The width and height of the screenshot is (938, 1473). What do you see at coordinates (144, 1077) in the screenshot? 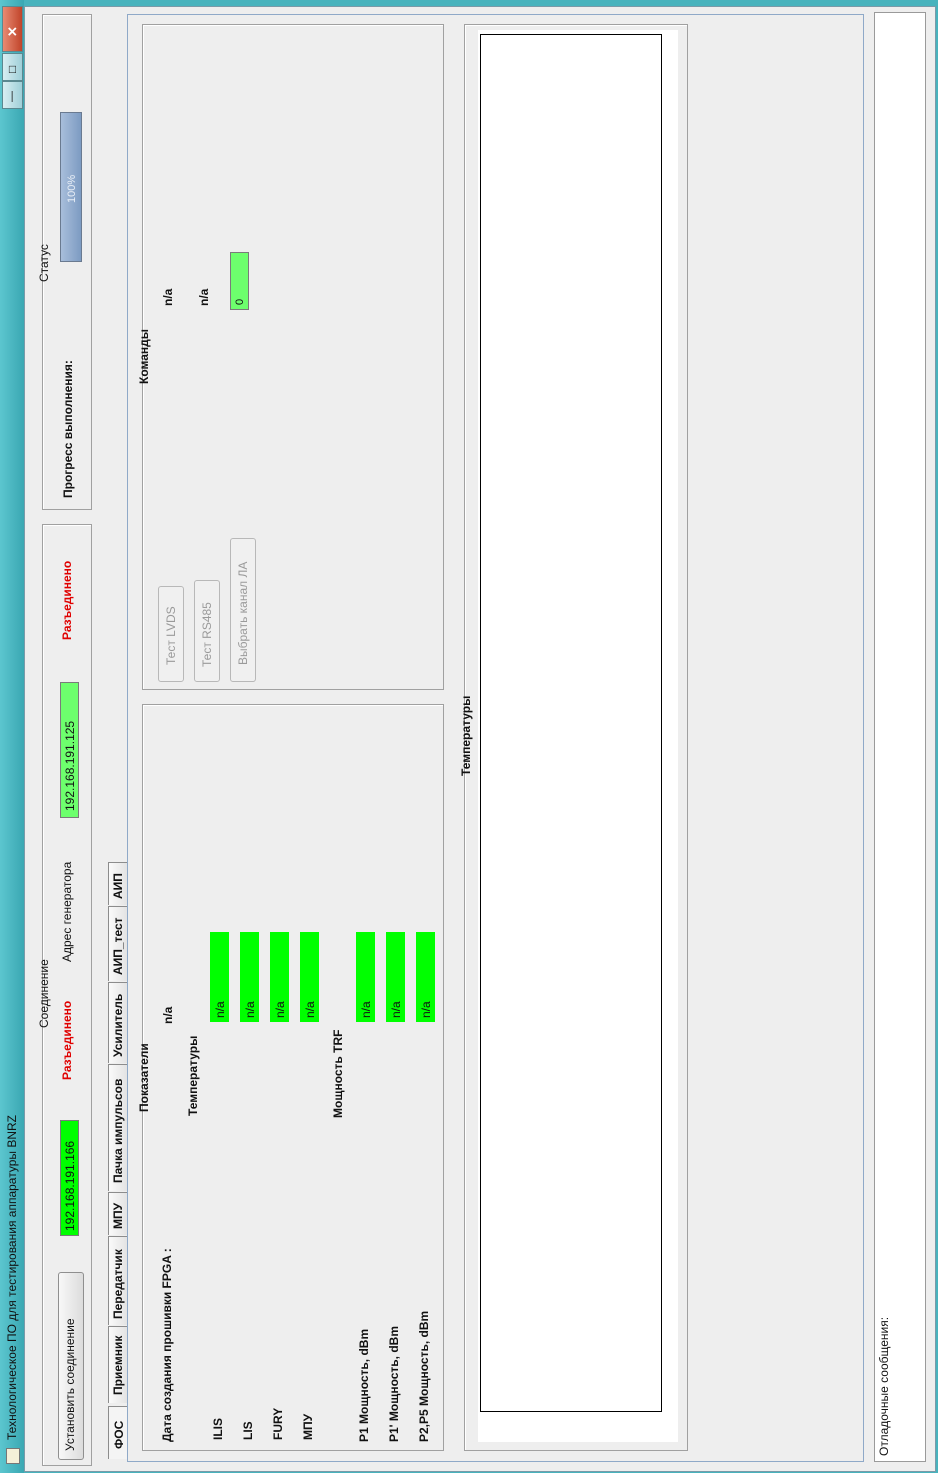
I see `indicators-heading: Показатели` at bounding box center [144, 1077].